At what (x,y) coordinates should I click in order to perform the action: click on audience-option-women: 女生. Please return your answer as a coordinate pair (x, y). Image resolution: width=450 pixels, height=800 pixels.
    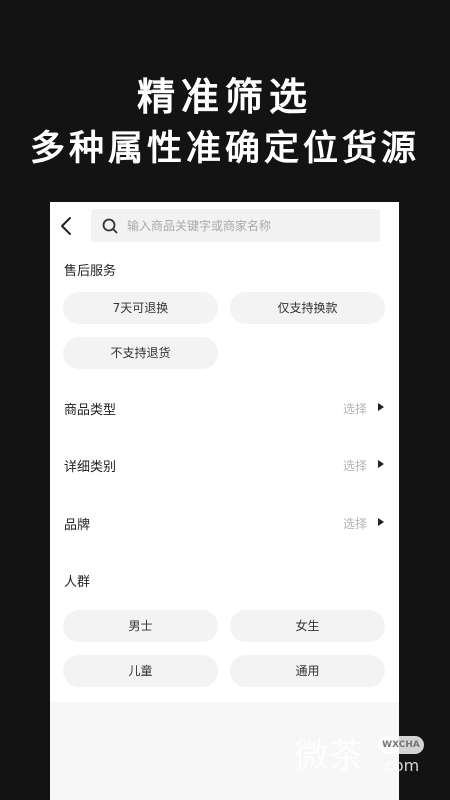
    Looking at the image, I should click on (307, 626).